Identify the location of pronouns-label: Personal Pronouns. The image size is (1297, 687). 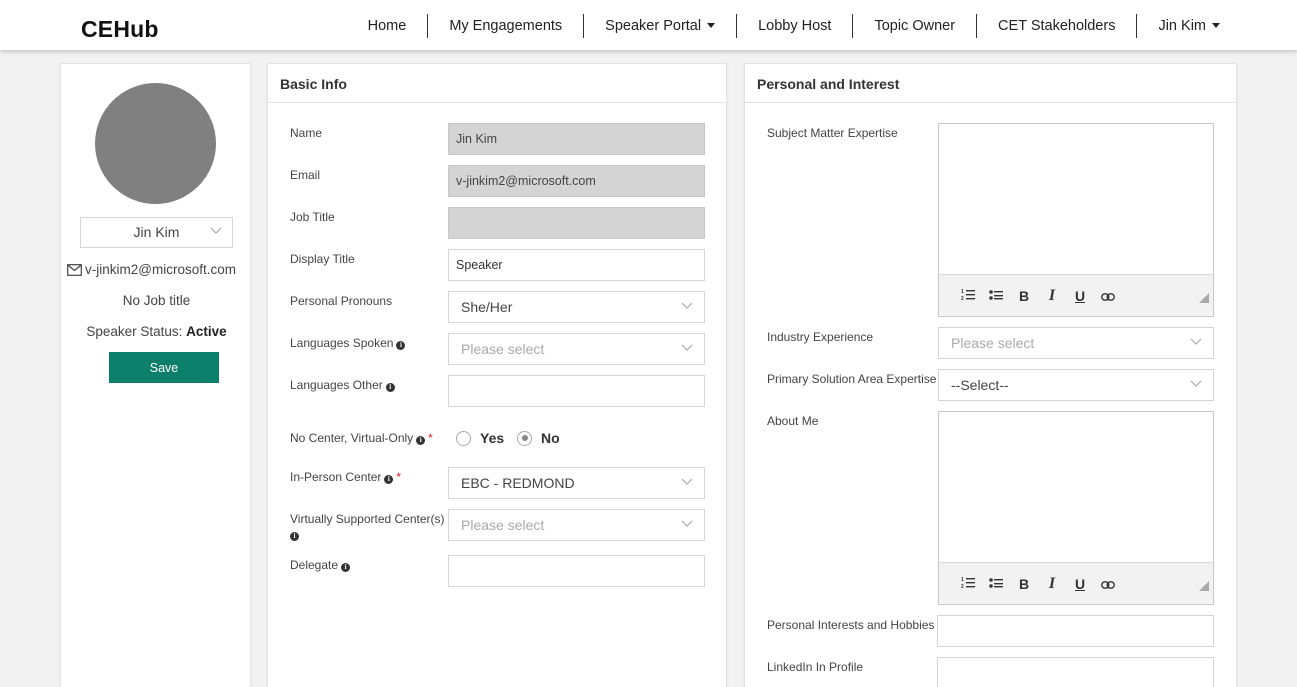
(341, 301).